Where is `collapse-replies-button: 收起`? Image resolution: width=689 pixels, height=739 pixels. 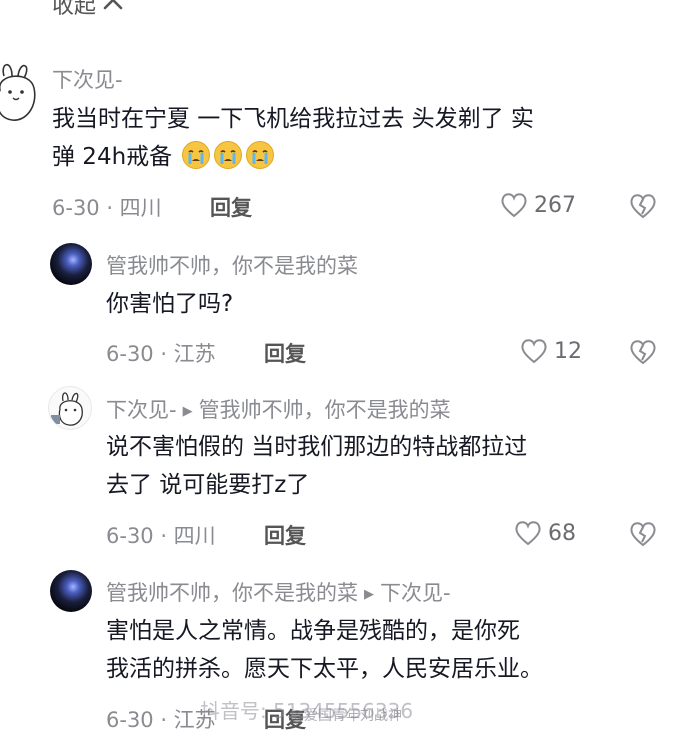 collapse-replies-button: 收起 is located at coordinates (88, 10).